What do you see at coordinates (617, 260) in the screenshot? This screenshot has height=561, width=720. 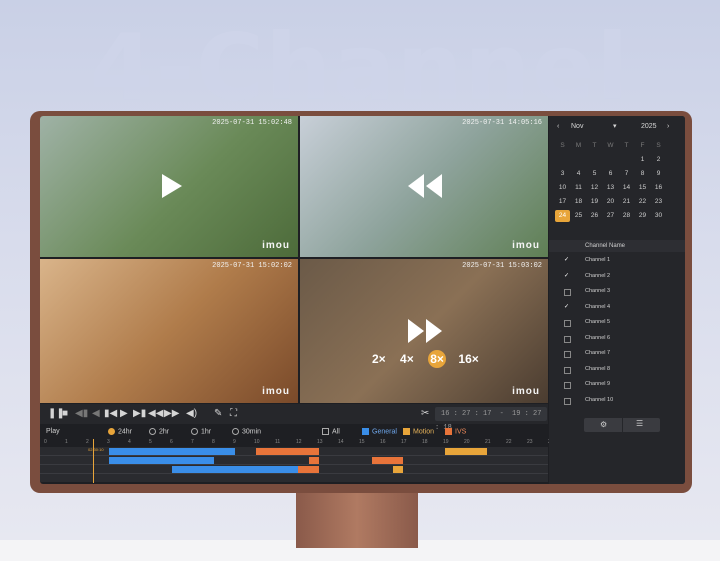 I see `channel-item: ✓ Channel 1` at bounding box center [617, 260].